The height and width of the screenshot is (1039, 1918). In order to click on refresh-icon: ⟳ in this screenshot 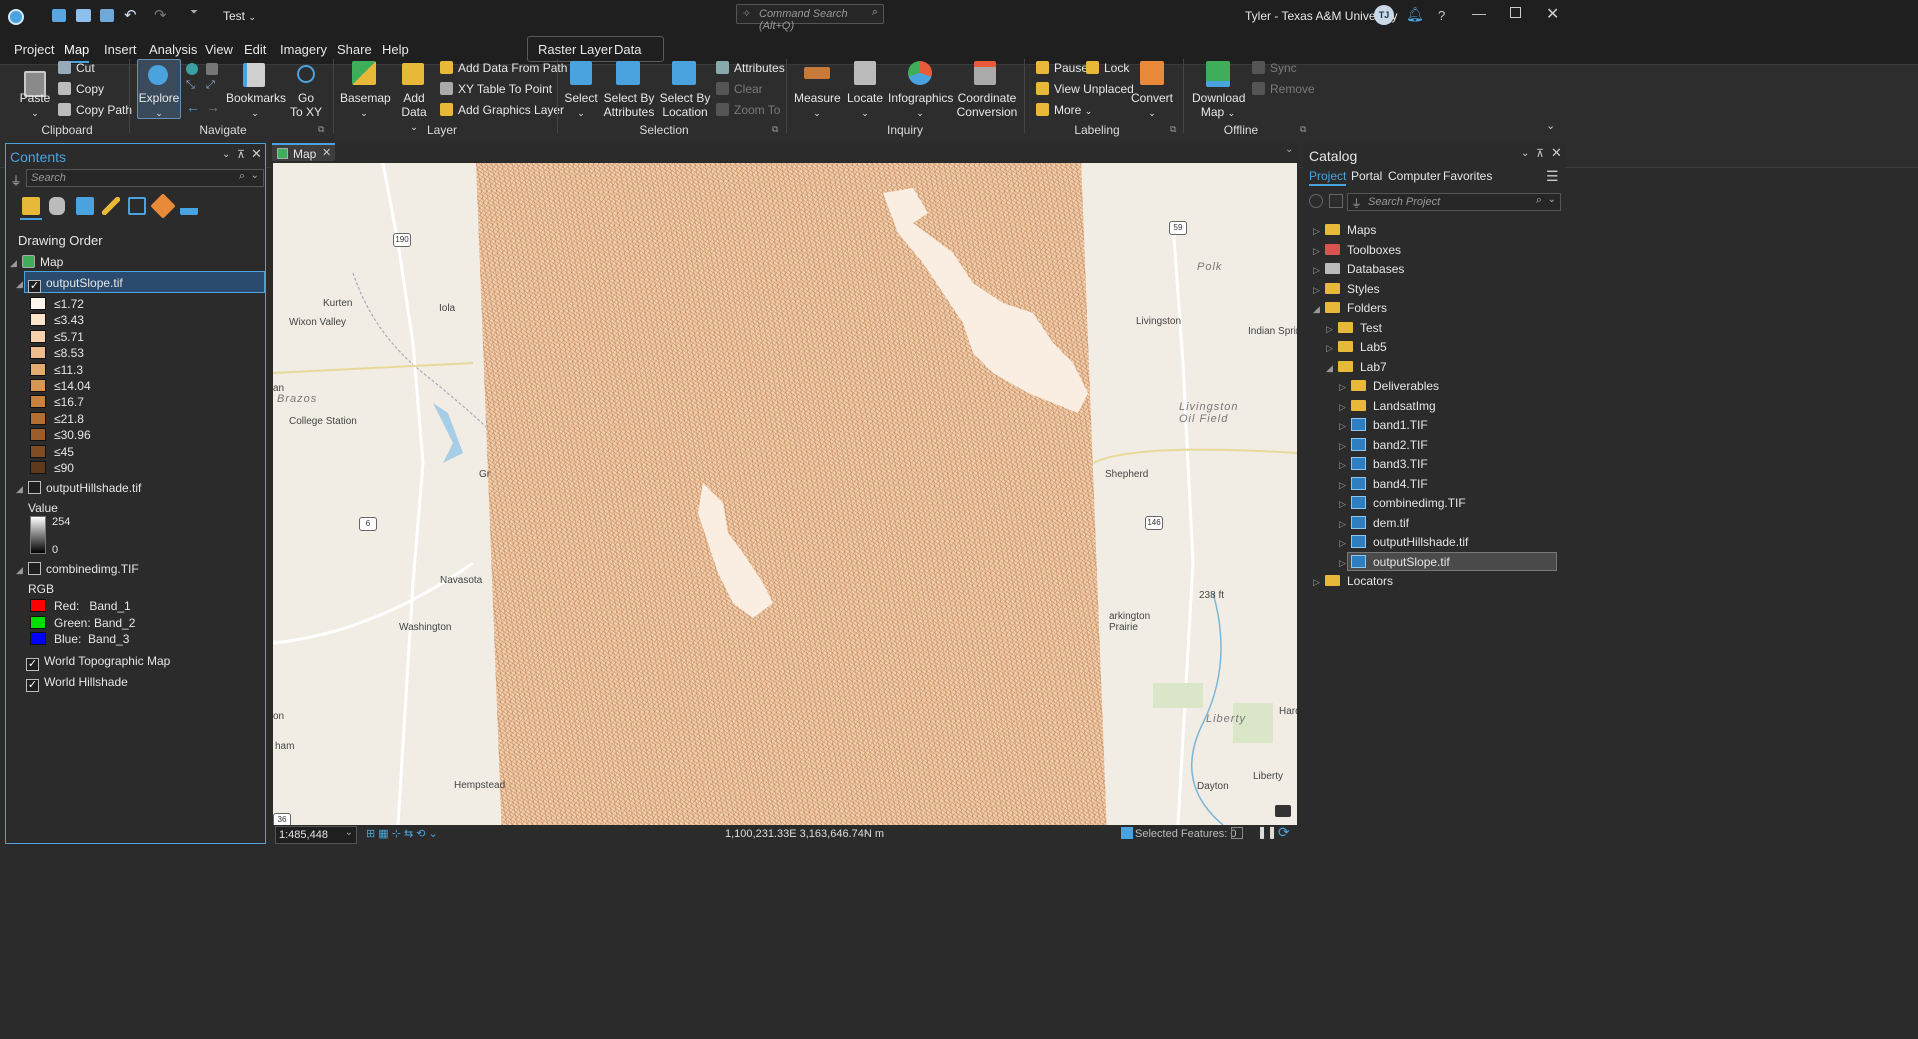, I will do `click(1284, 832)`.